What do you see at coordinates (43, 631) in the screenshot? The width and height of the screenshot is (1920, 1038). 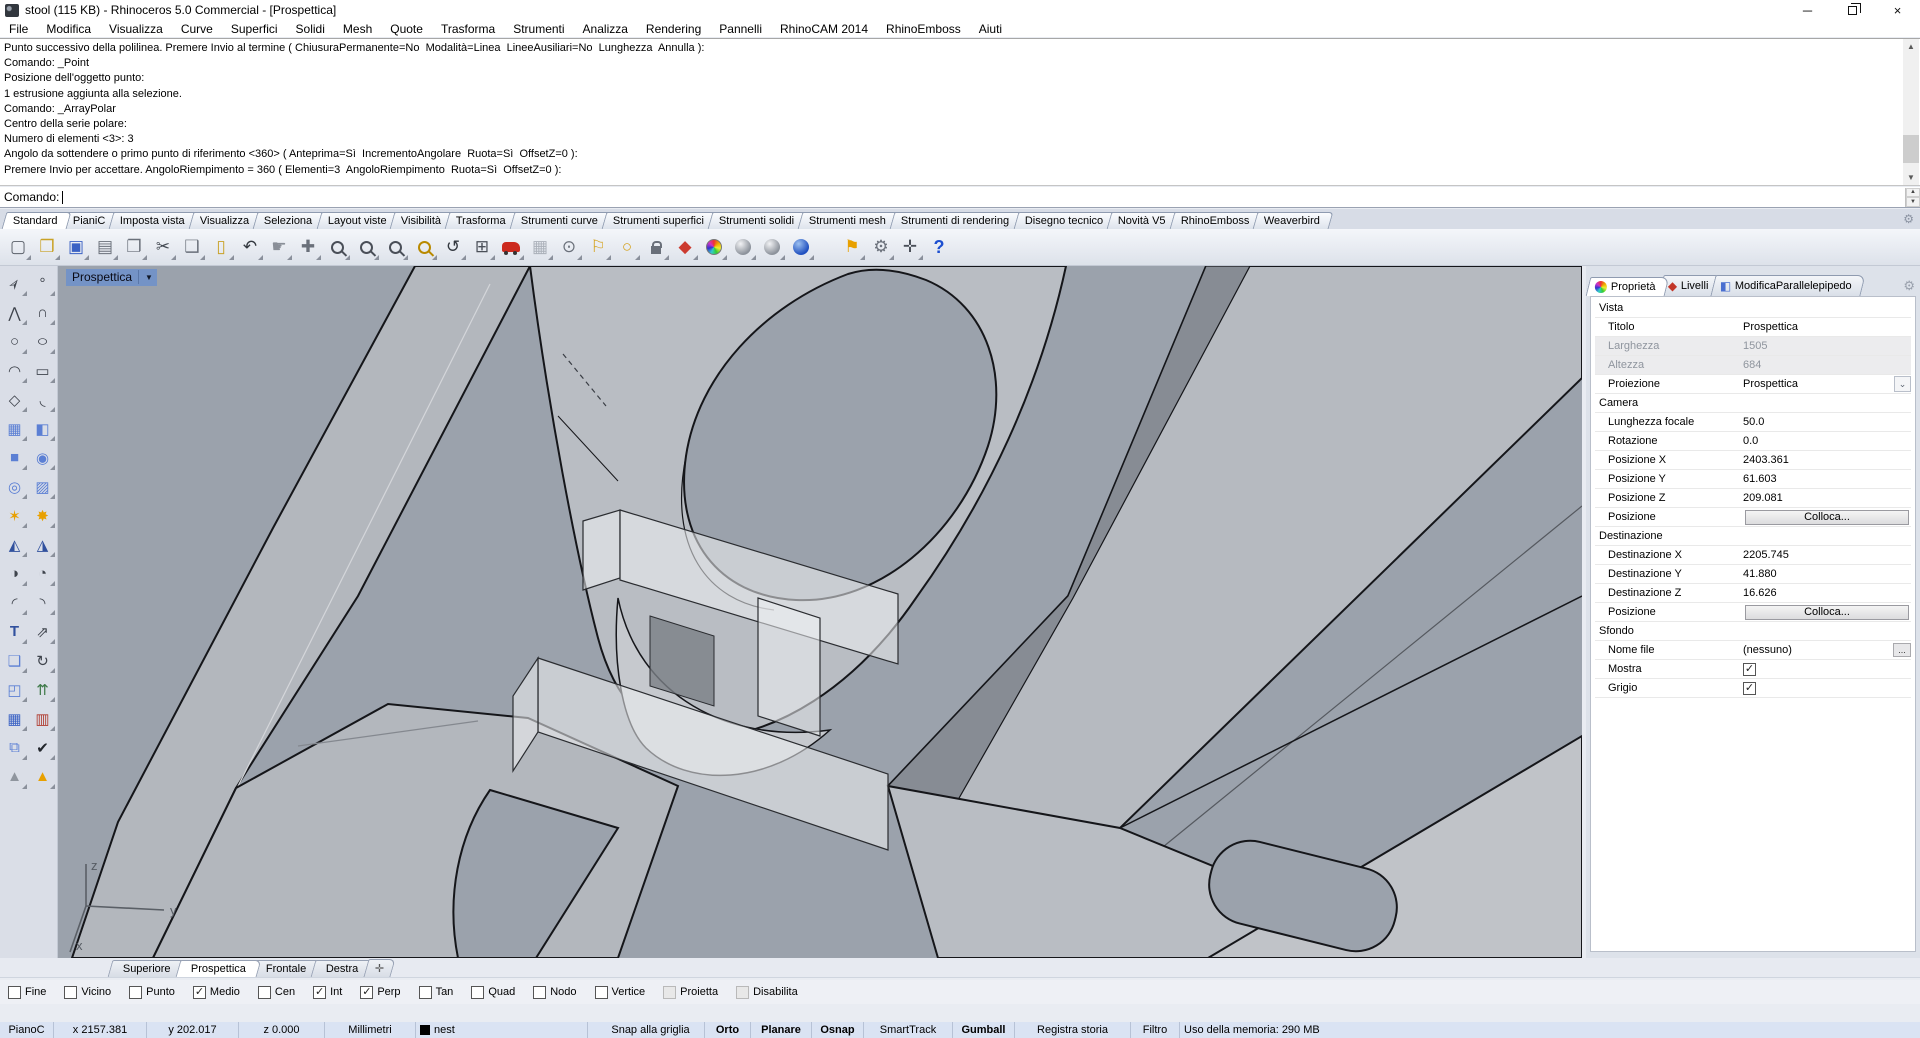 I see `move-button: ⇗` at bounding box center [43, 631].